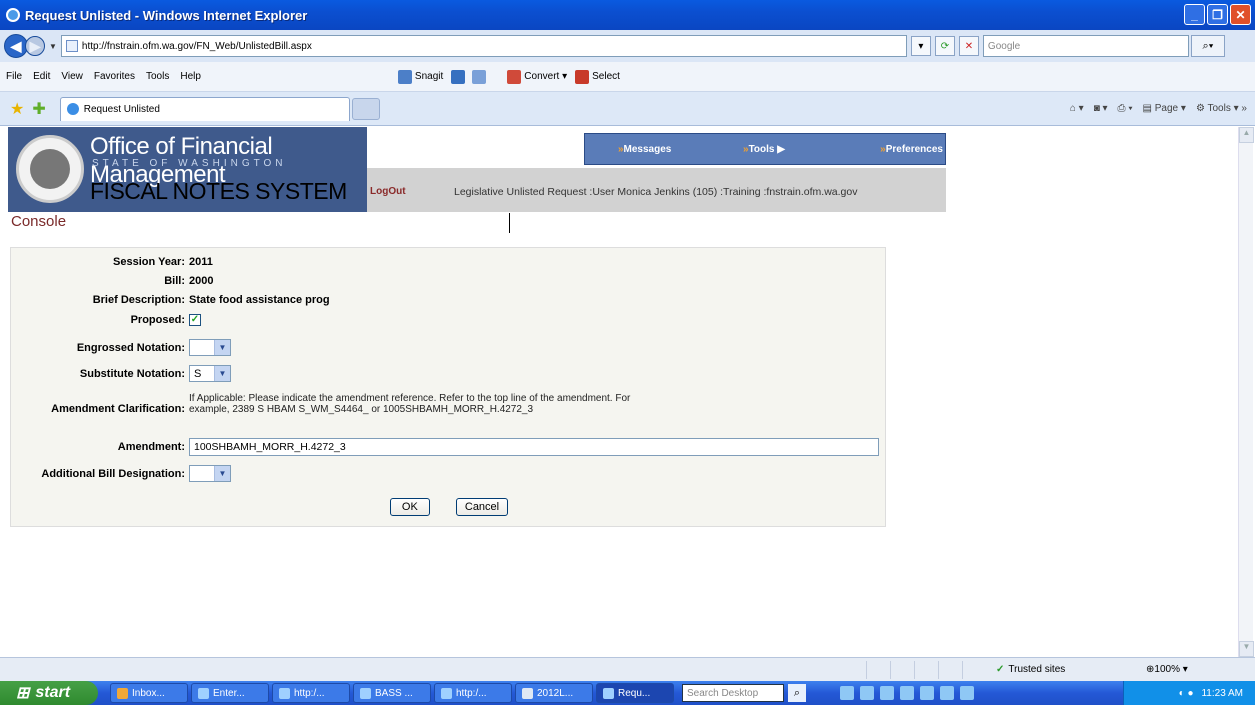 The width and height of the screenshot is (1255, 705). I want to click on menu-tools: Tools, so click(157, 76).